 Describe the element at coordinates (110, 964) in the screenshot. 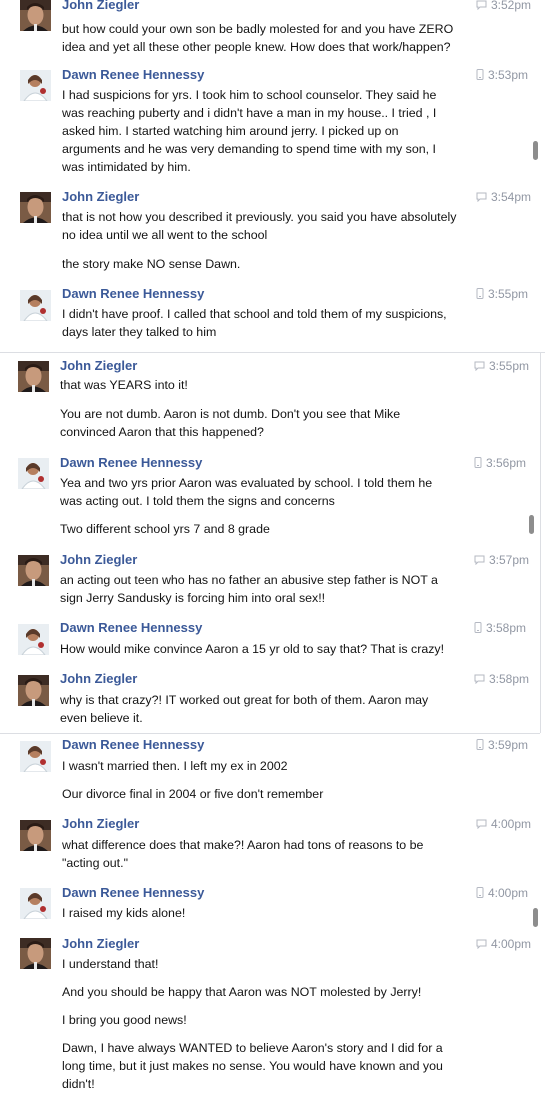

I see `message-text-line: I understand that!` at that location.